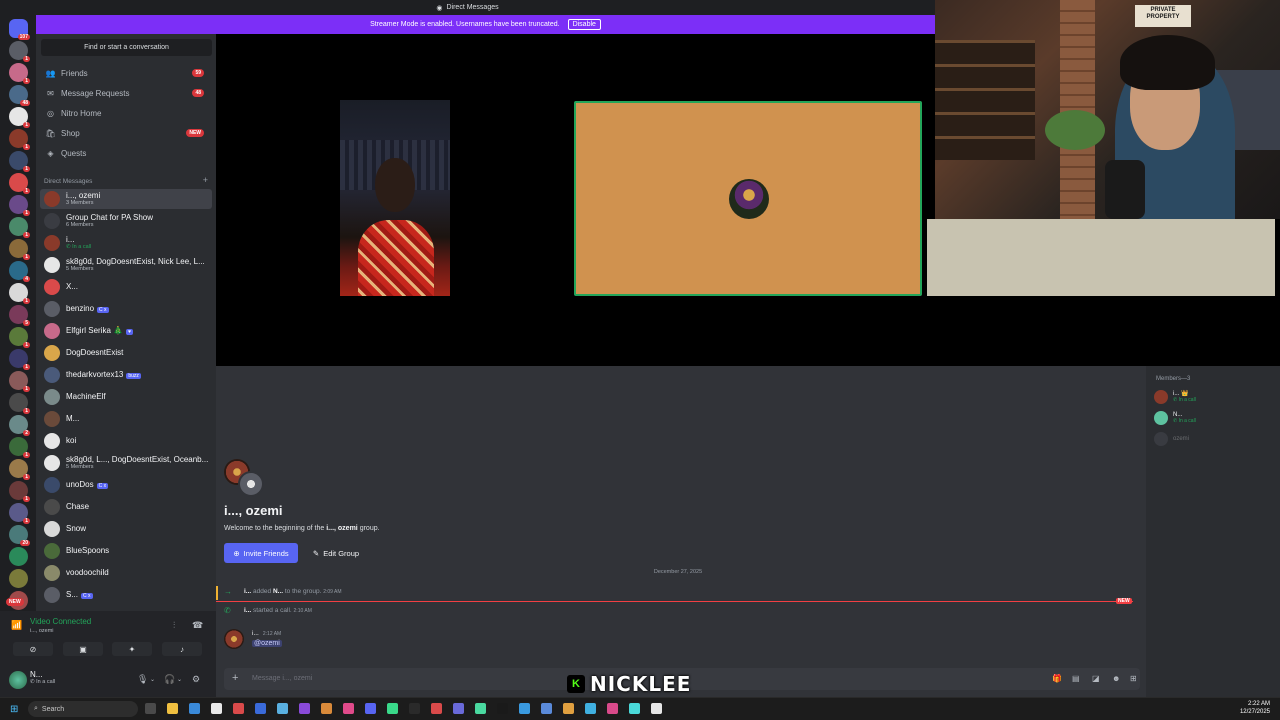 This screenshot has width=1280, height=720. What do you see at coordinates (126, 573) in the screenshot?
I see `dm-item: voodoochild` at bounding box center [126, 573].